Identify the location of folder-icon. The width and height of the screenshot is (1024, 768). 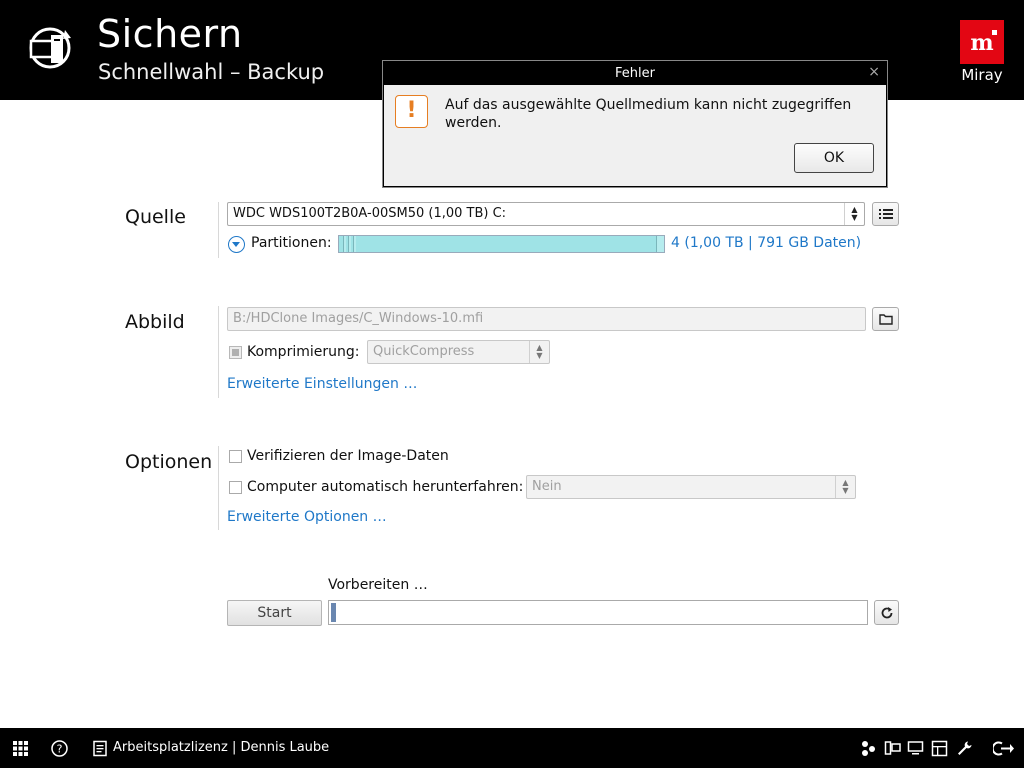
(885, 319).